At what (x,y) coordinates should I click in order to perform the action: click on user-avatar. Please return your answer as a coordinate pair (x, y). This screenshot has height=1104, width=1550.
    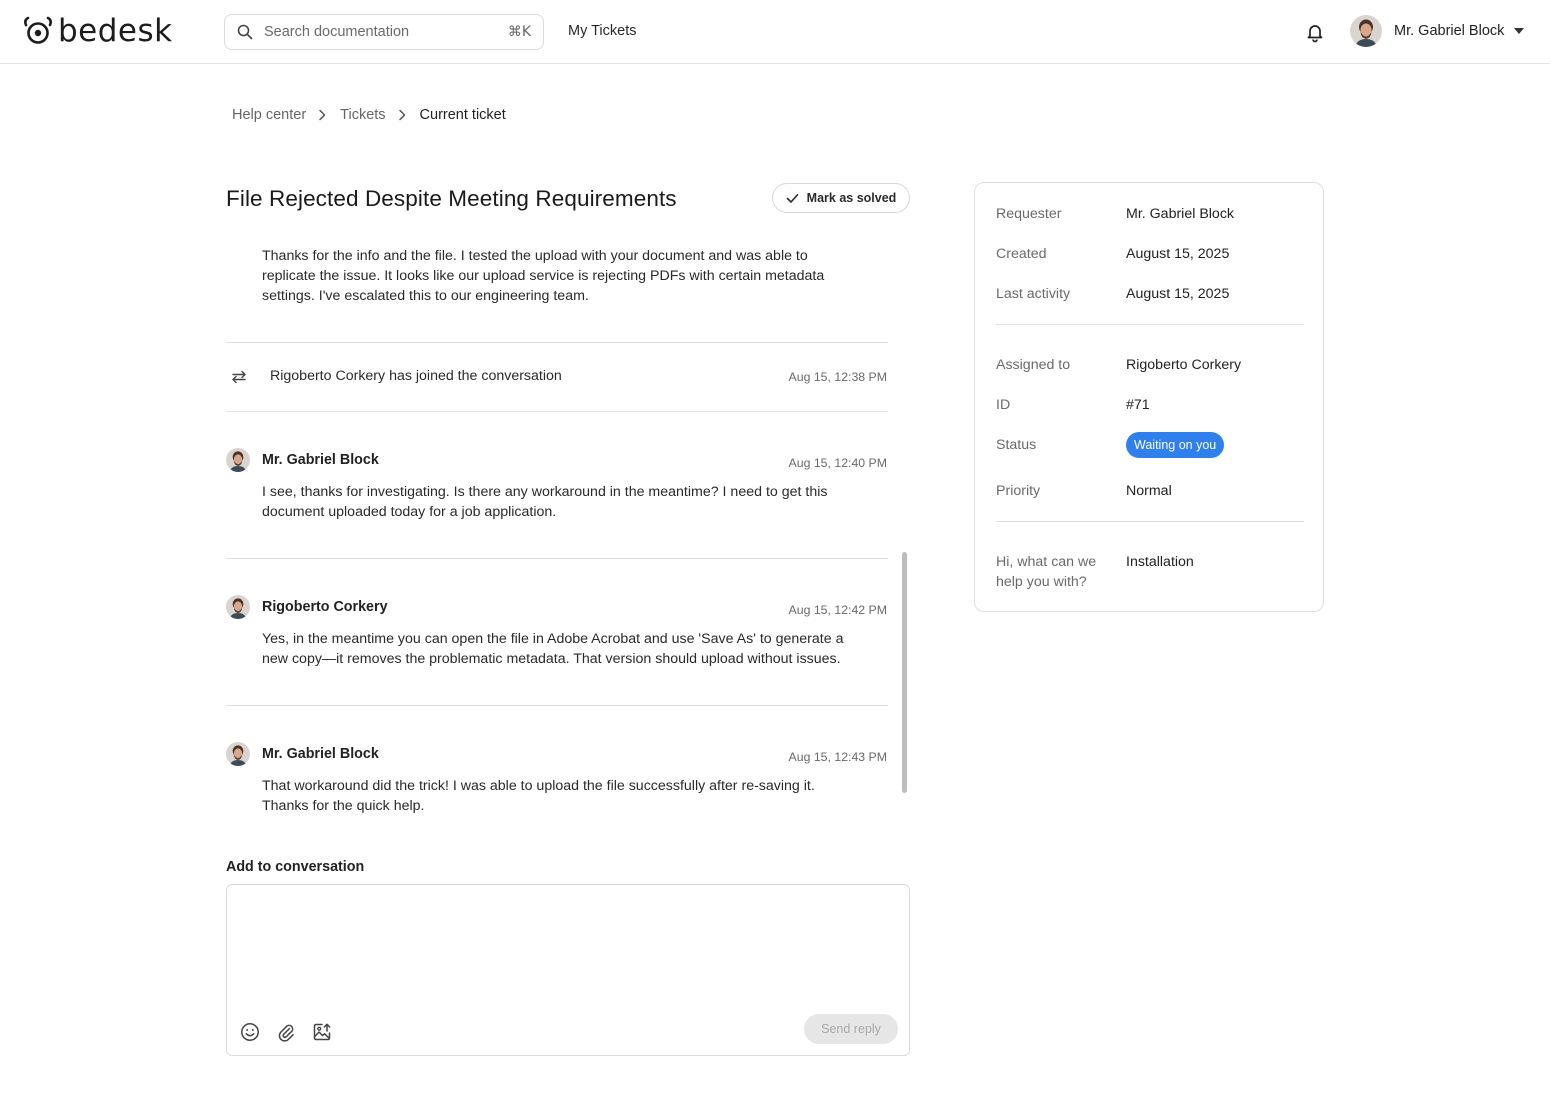
    Looking at the image, I should click on (1366, 31).